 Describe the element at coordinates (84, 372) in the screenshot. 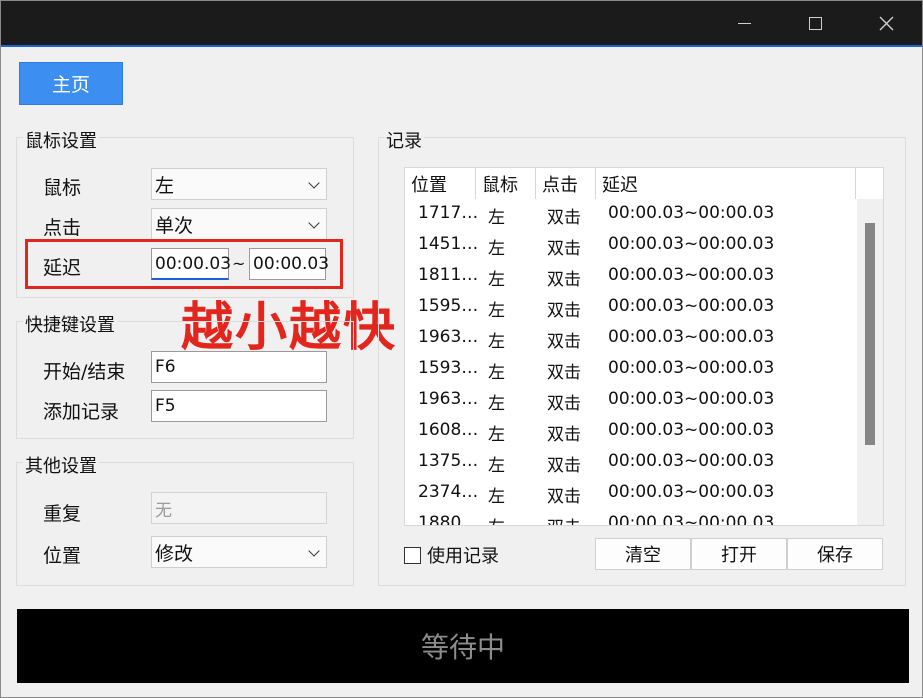

I see `start-stop-label: 开始/结束` at that location.